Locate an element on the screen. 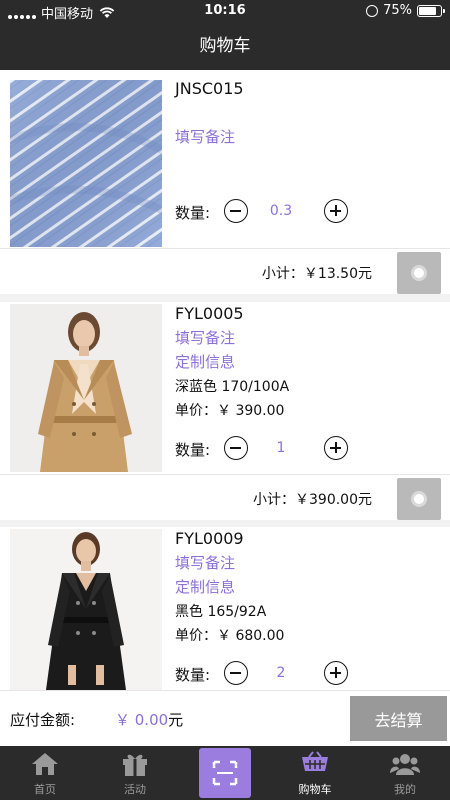 The width and height of the screenshot is (450, 800). product-code: FYL0009 is located at coordinates (209, 538).